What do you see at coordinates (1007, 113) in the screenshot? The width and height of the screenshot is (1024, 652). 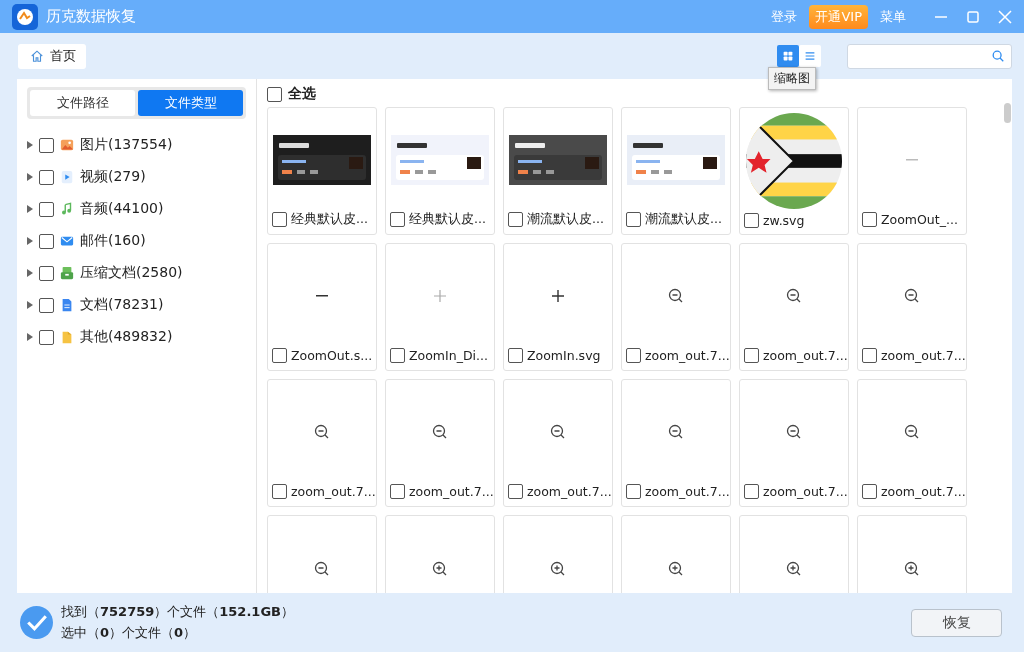 I see `scrollbar-thumb` at bounding box center [1007, 113].